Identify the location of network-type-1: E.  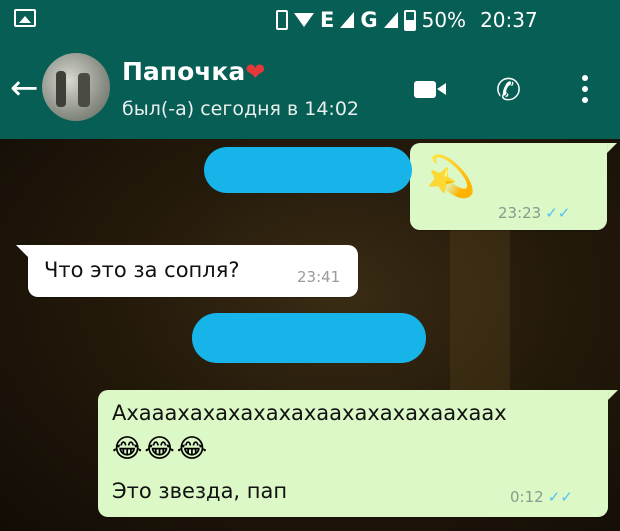
(327, 20).